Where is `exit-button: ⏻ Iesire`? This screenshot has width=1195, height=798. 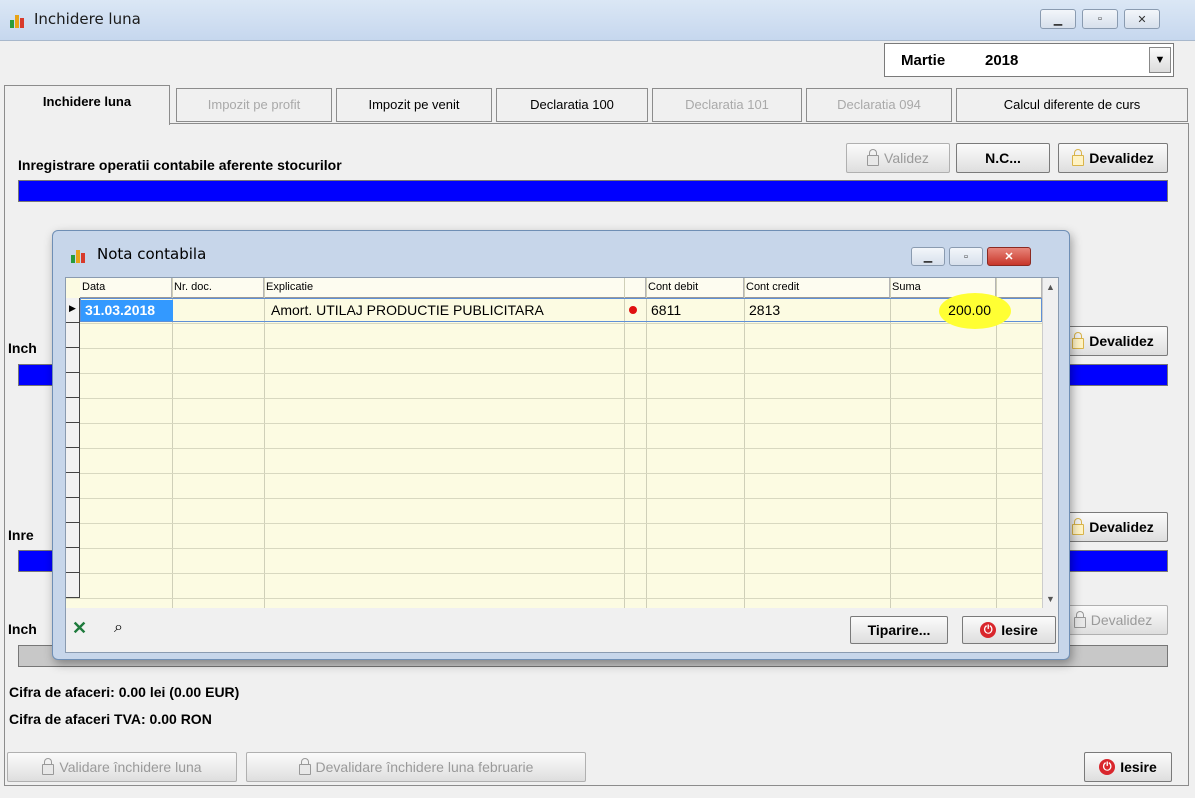 exit-button: ⏻ Iesire is located at coordinates (1128, 767).